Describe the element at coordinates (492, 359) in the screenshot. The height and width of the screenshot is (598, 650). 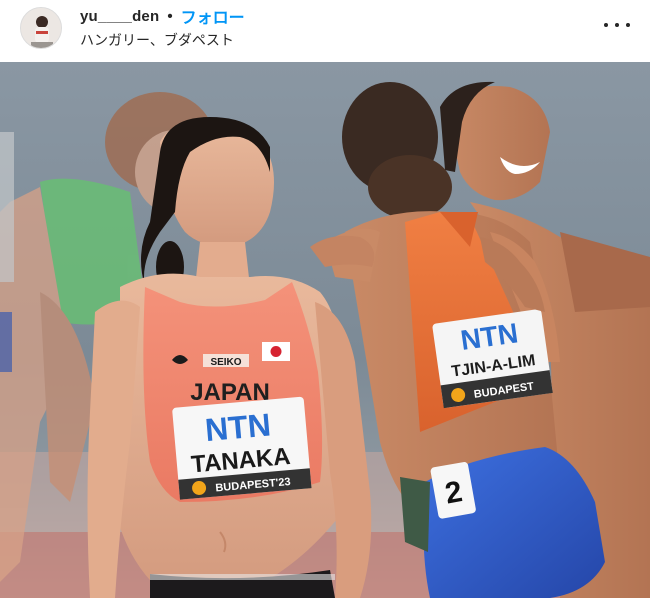
I see `bib-right: NTN TJIN-A-LIM BUDAPEST` at that location.